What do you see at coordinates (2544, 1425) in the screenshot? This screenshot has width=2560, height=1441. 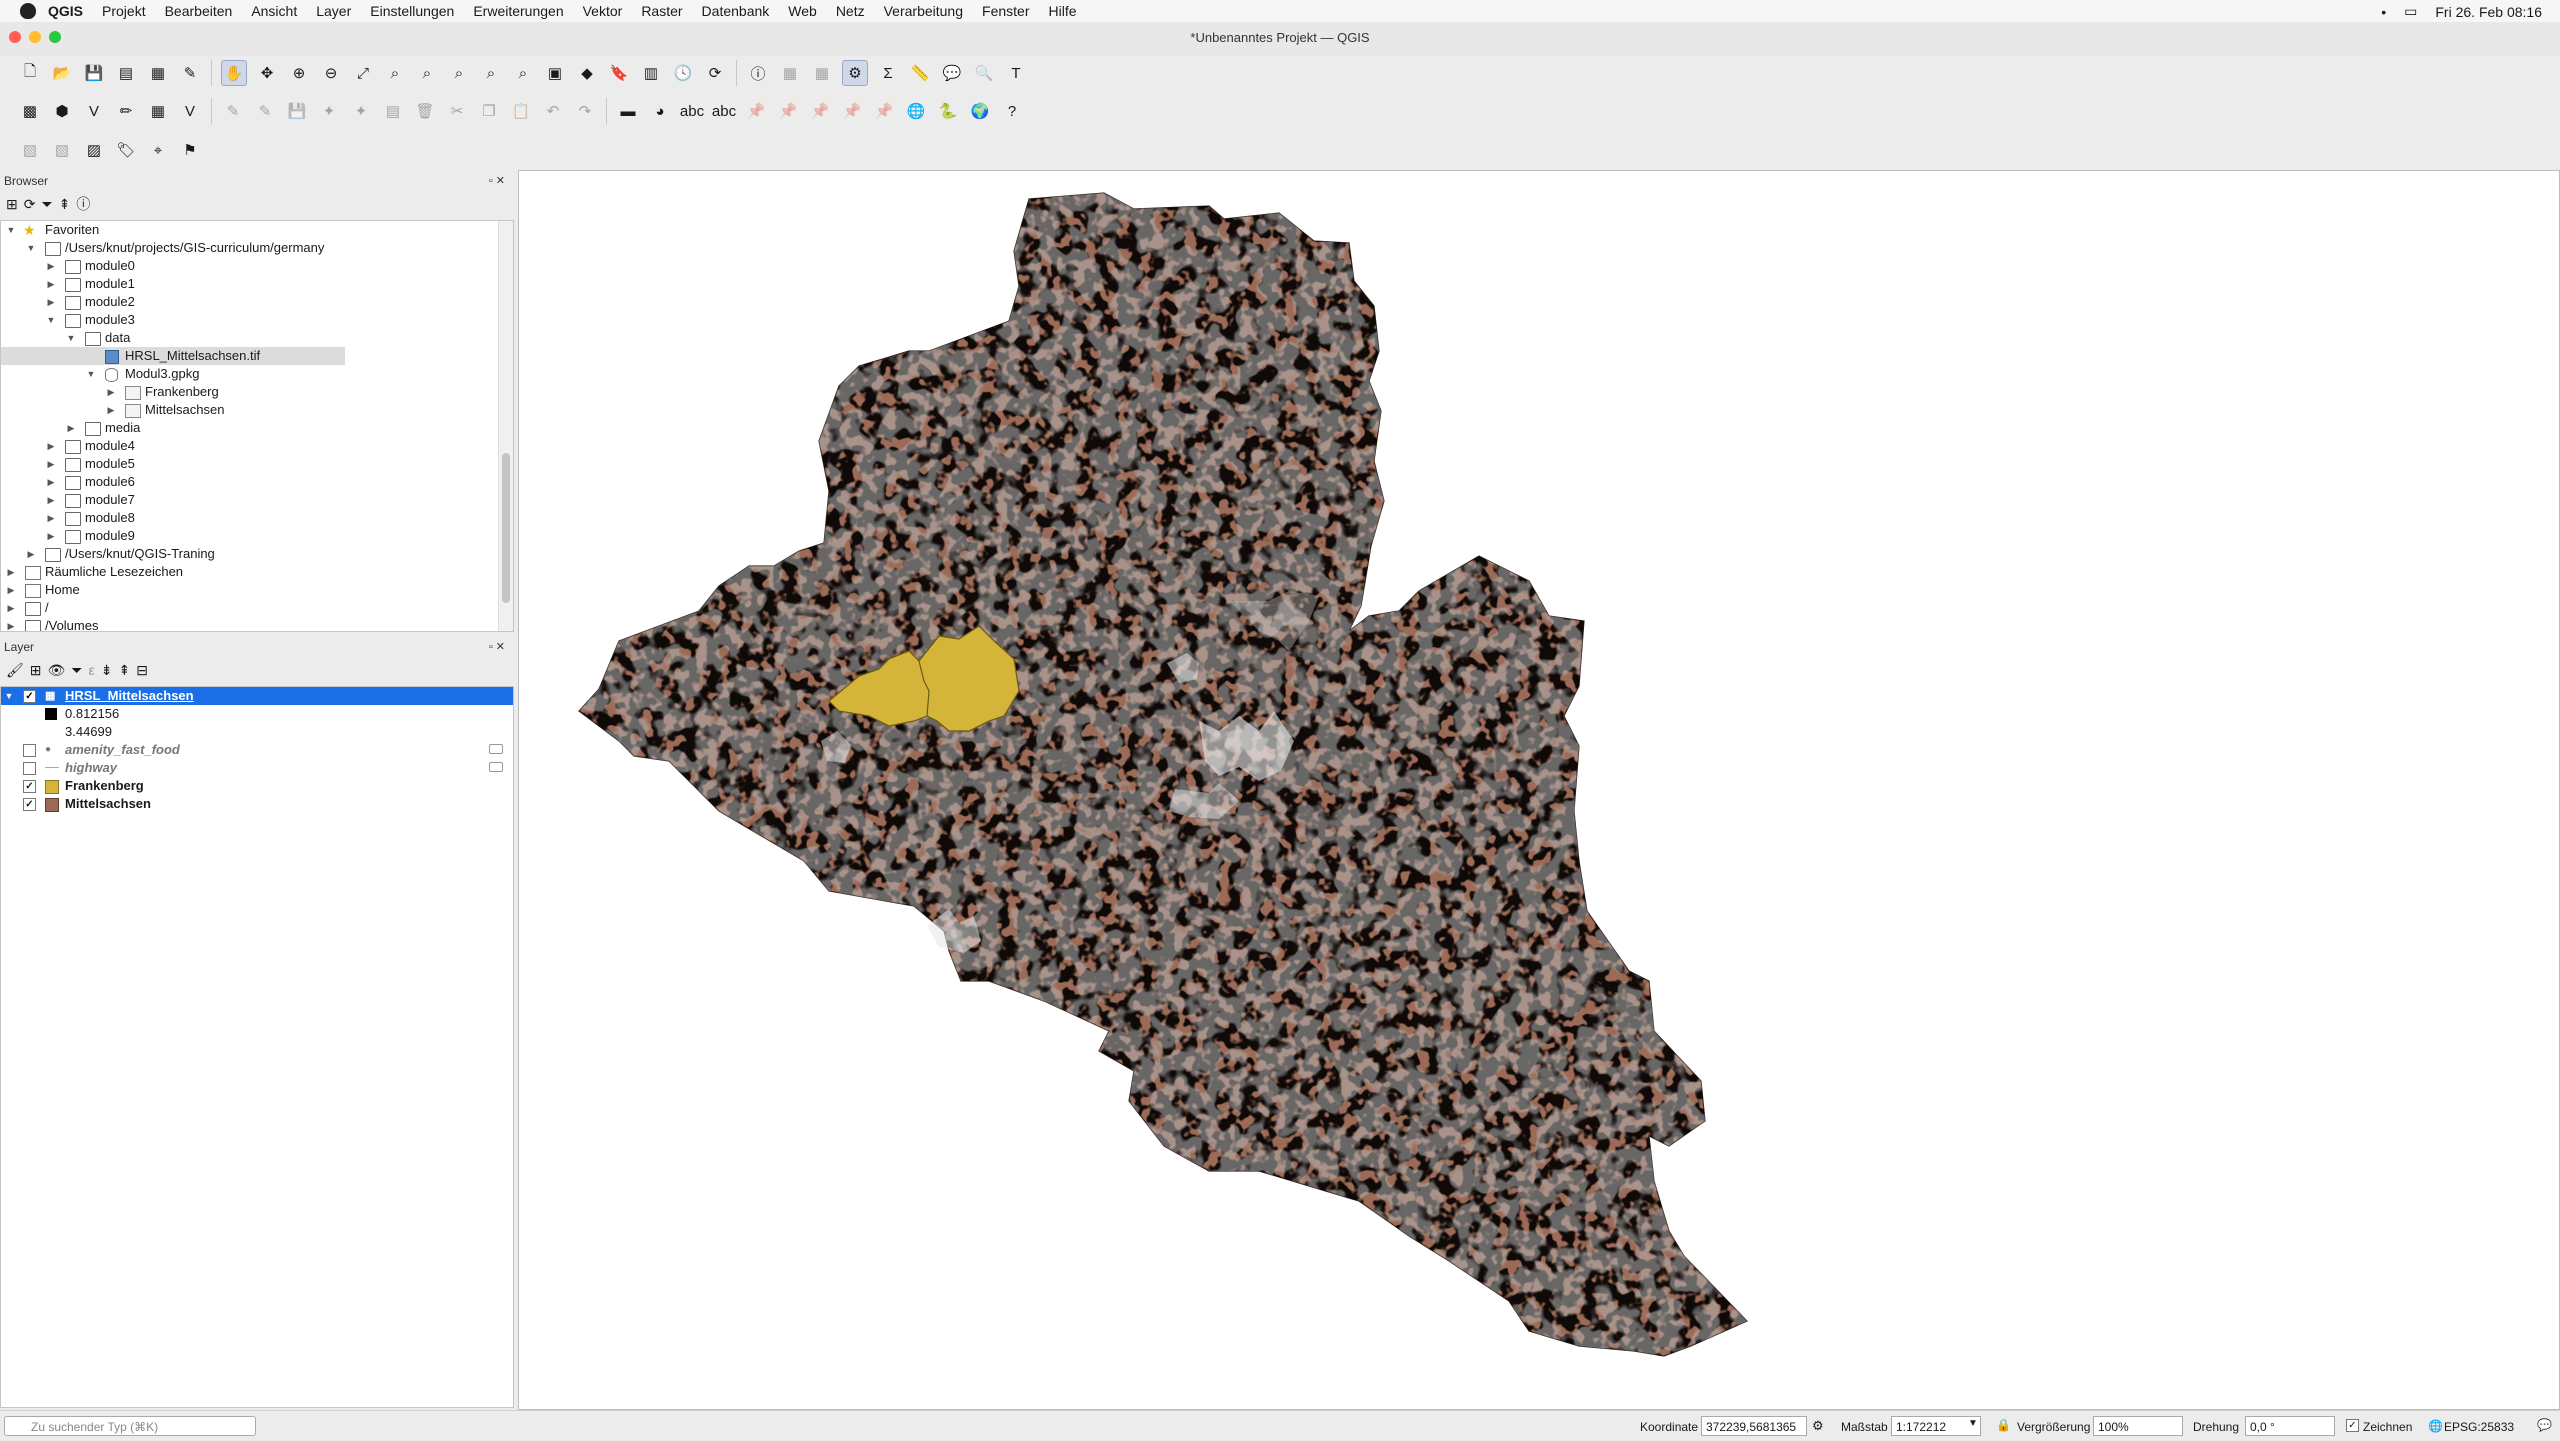 I see `messages-icon: 💬` at bounding box center [2544, 1425].